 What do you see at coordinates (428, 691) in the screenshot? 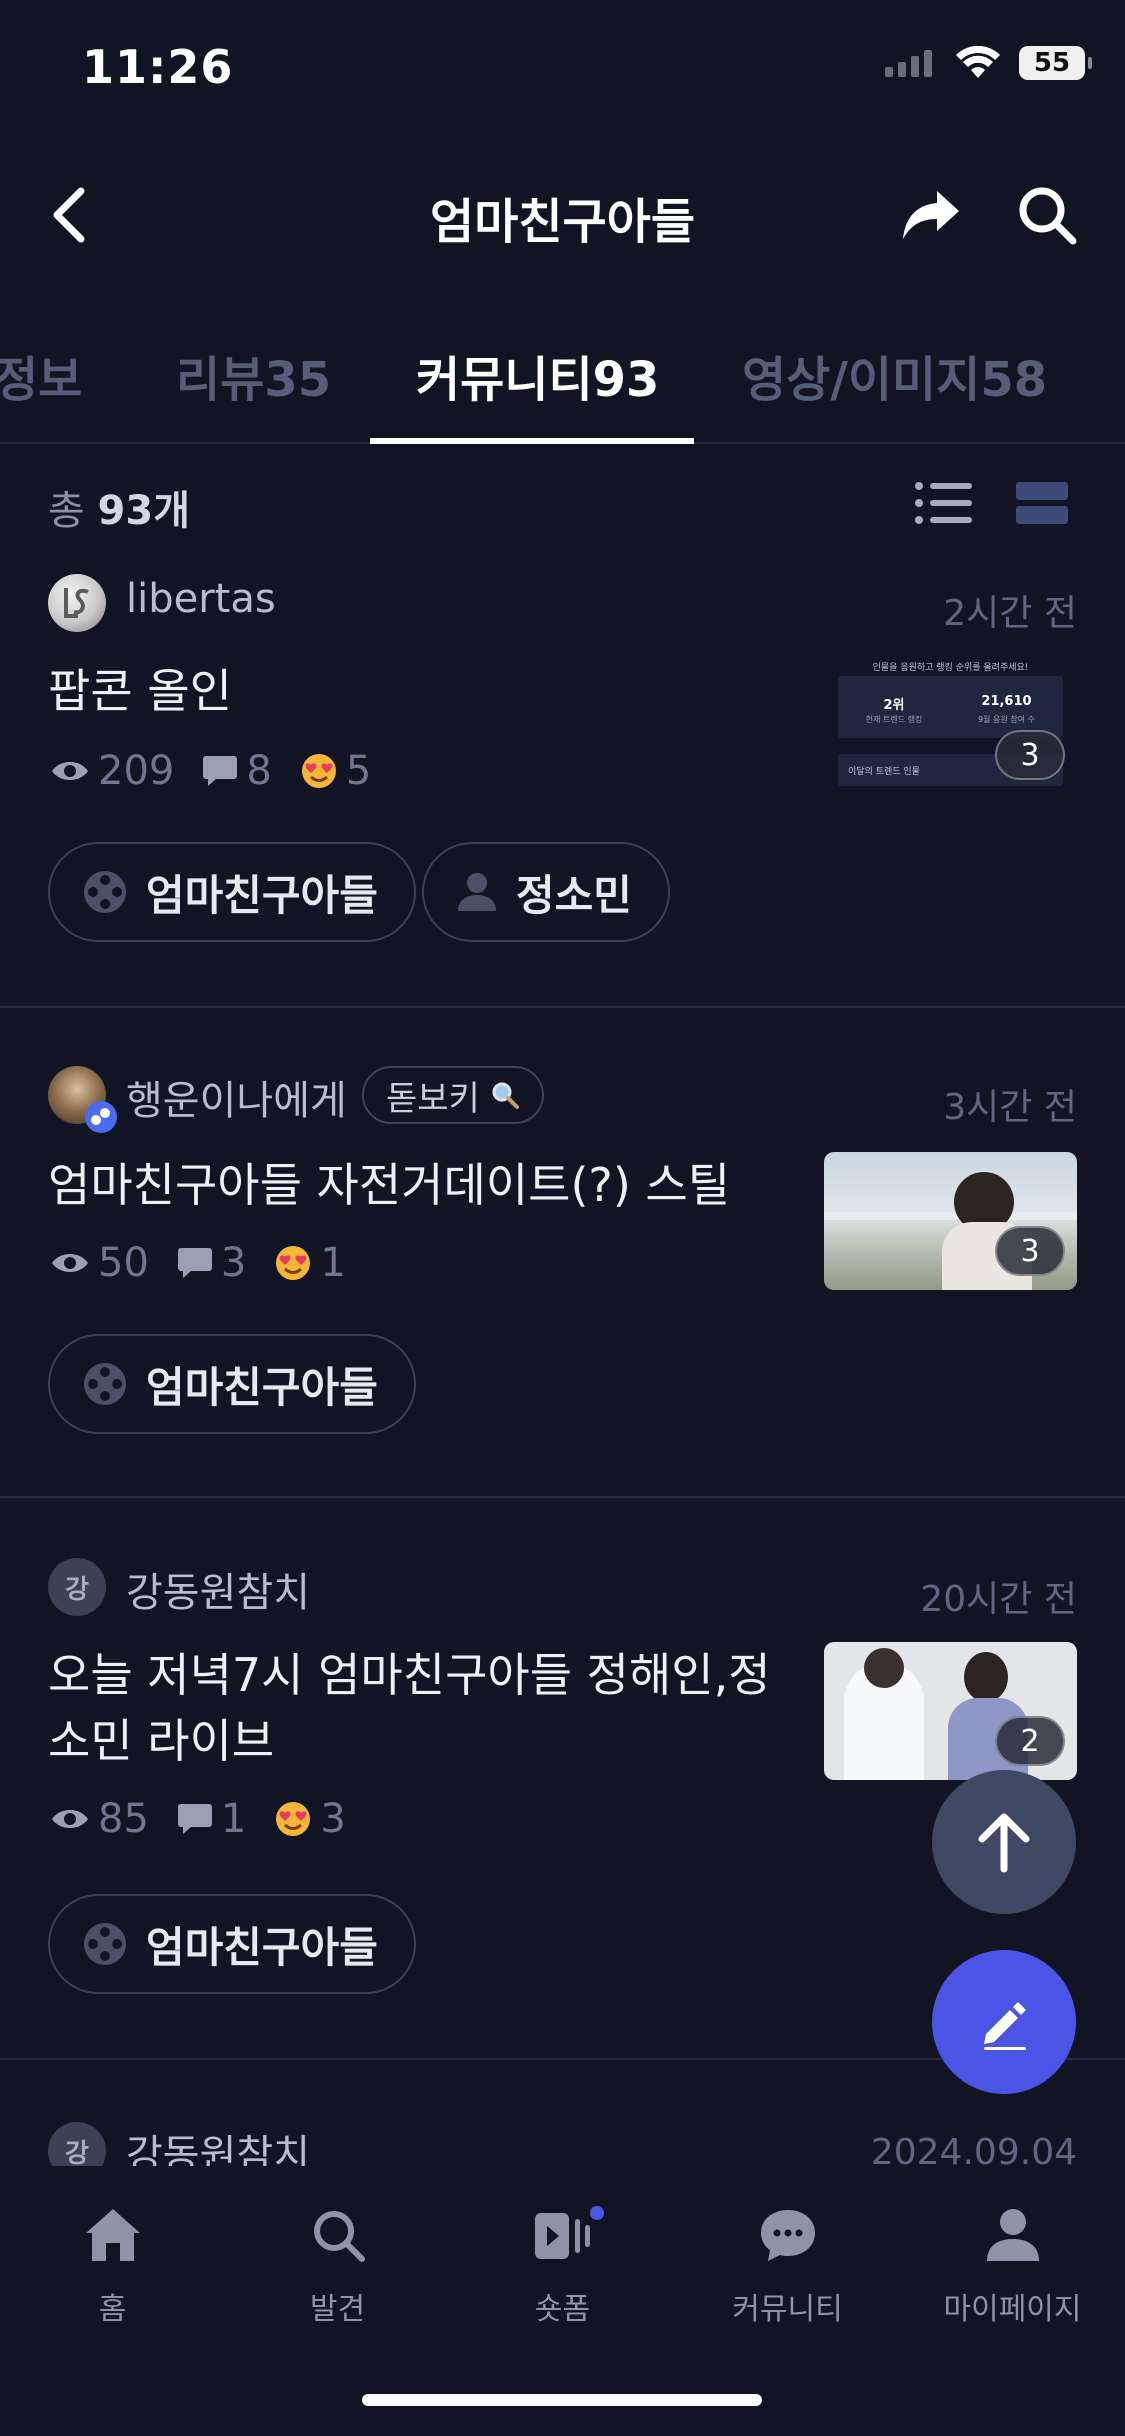
I see `post-title: 팝콘 올인` at bounding box center [428, 691].